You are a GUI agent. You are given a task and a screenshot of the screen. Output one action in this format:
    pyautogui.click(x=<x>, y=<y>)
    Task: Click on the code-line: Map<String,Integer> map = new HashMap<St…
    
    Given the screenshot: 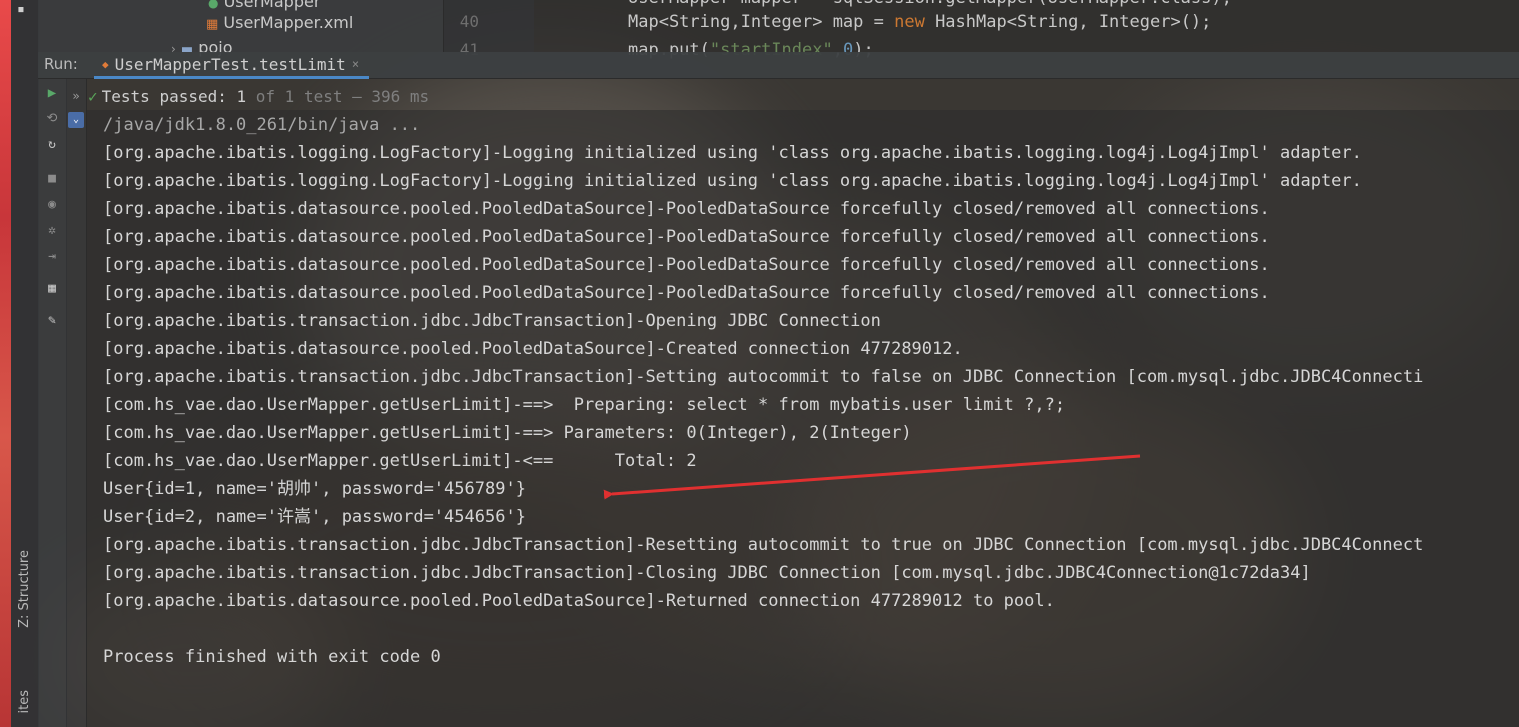 What is the action you would take?
    pyautogui.click(x=920, y=22)
    